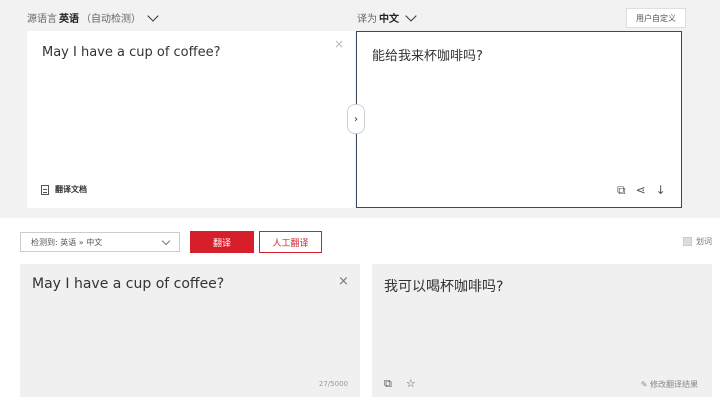 The height and width of the screenshot is (403, 720). What do you see at coordinates (69, 19) in the screenshot?
I see `source-lang-name: 英语` at bounding box center [69, 19].